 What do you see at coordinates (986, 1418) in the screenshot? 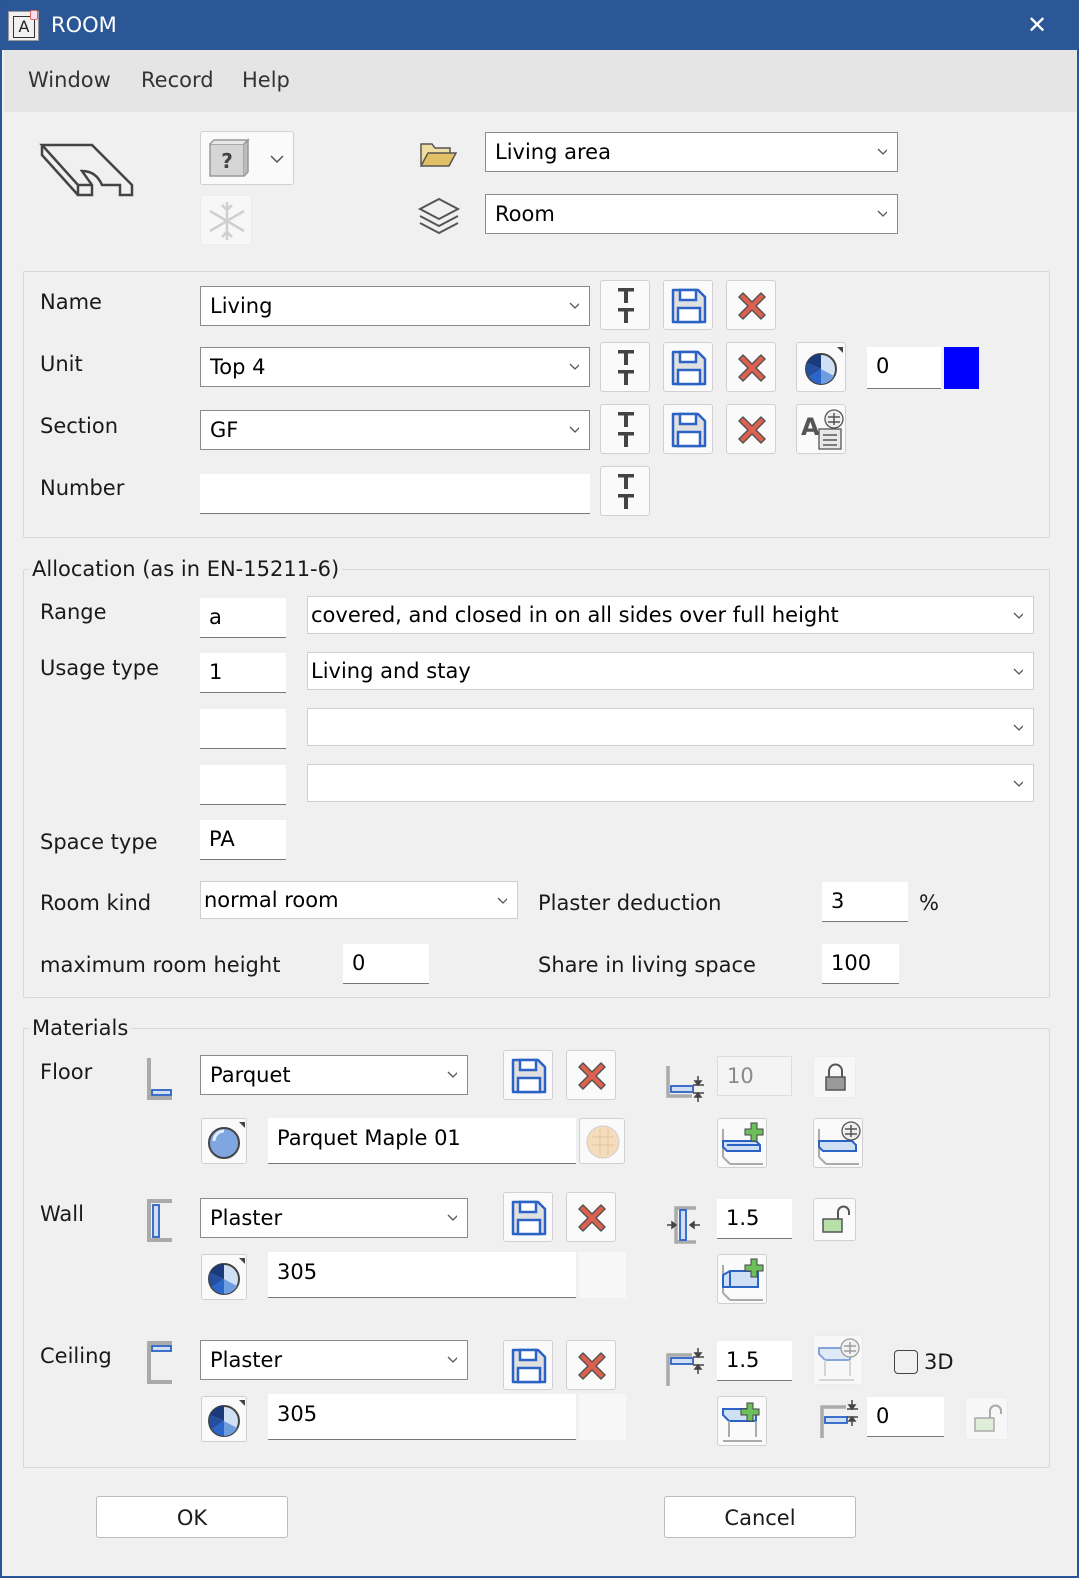
I see `ceiling-lock-button` at bounding box center [986, 1418].